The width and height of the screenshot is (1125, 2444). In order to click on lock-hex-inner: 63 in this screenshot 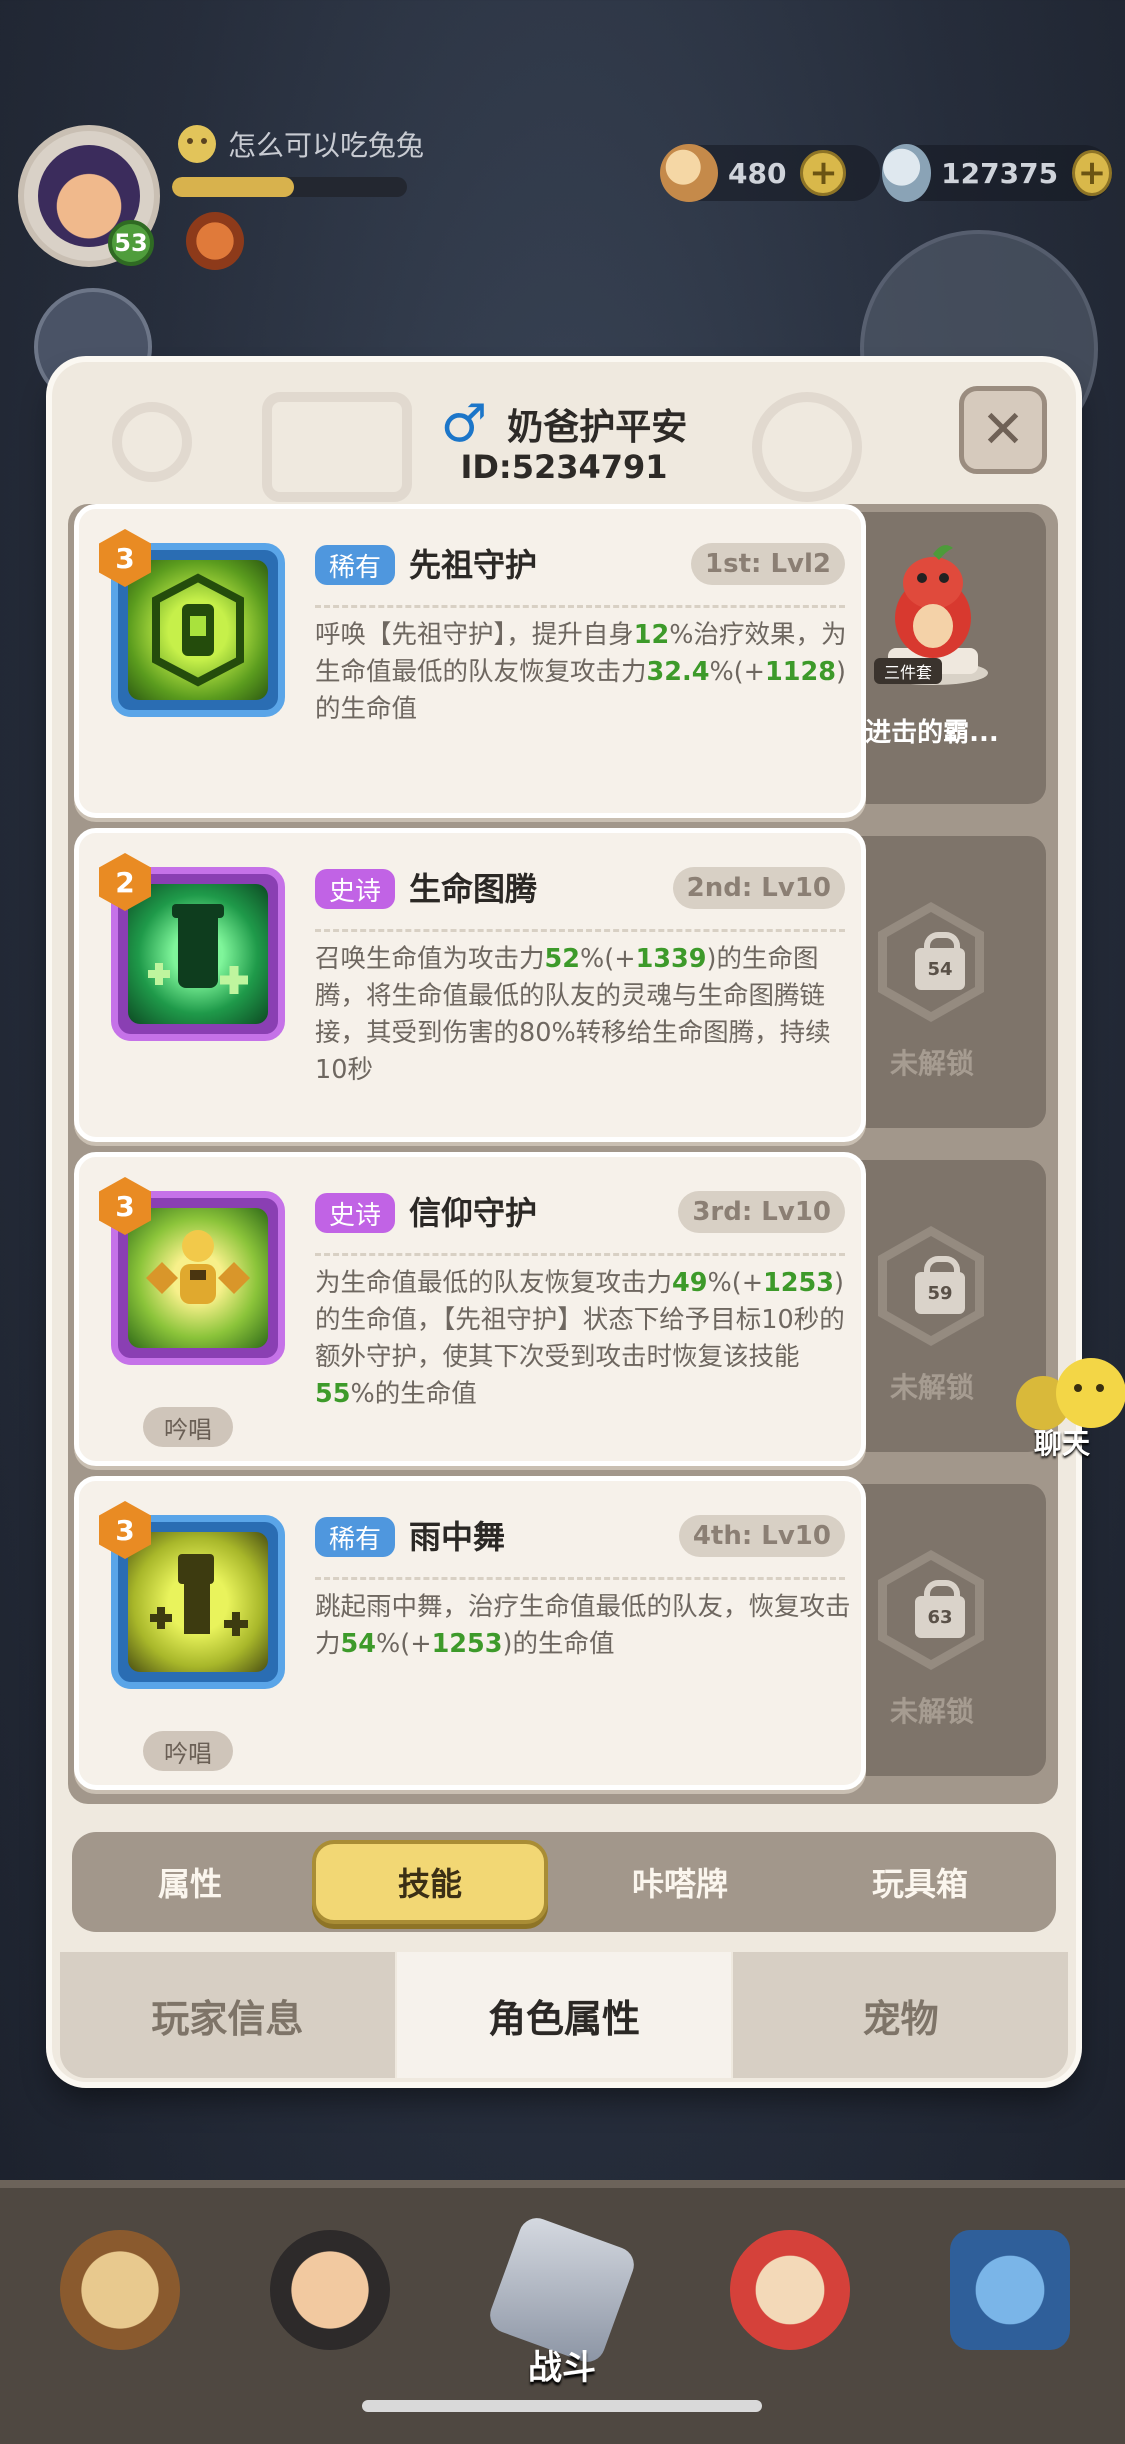, I will do `click(931, 1610)`.